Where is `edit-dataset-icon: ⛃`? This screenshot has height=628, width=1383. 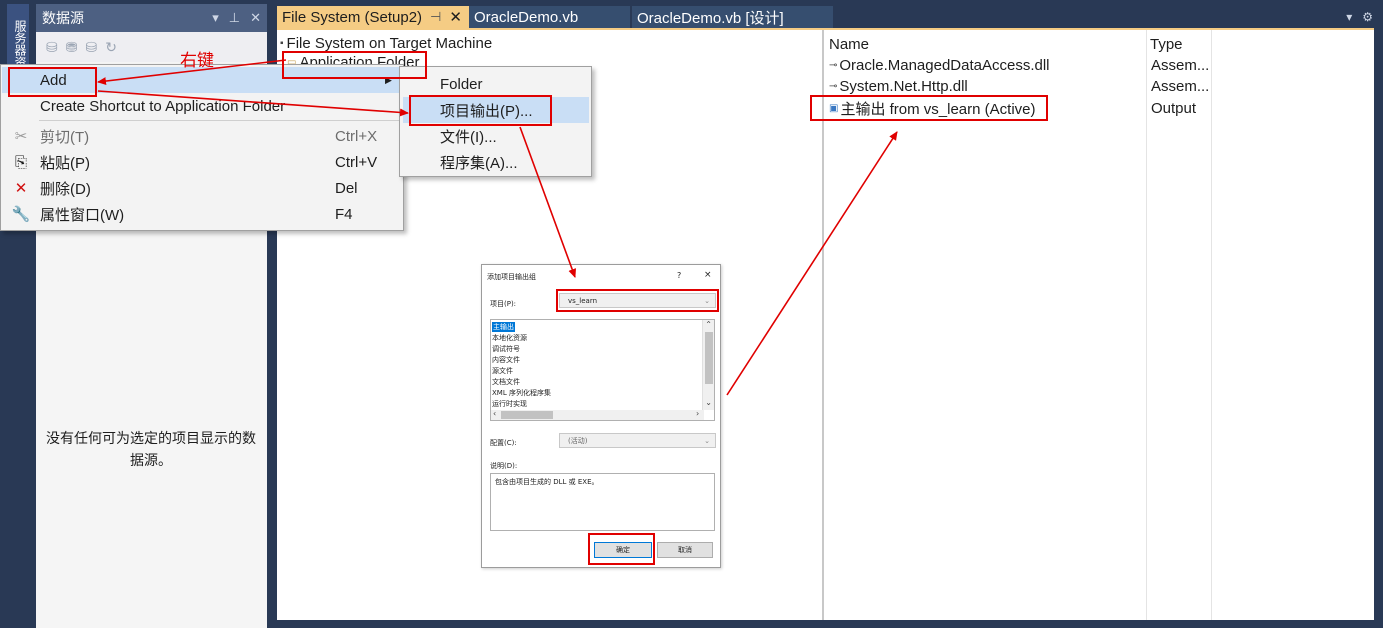 edit-dataset-icon: ⛃ is located at coordinates (72, 47).